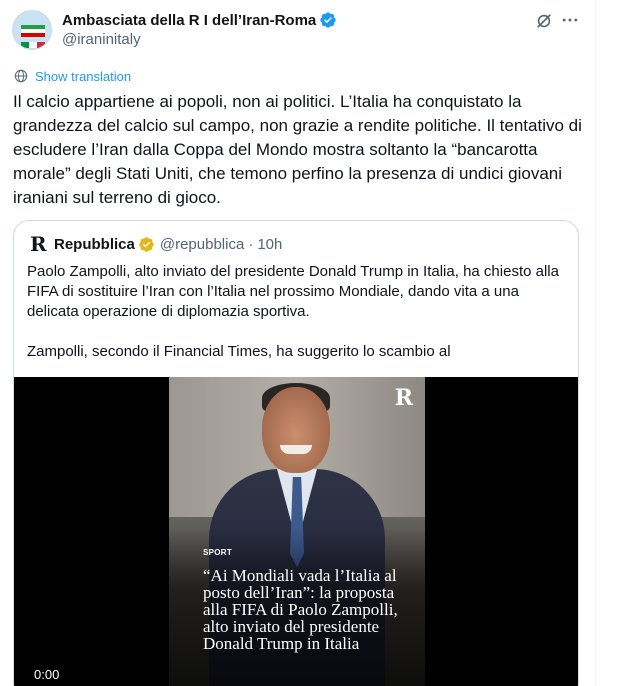  Describe the element at coordinates (189, 20) in the screenshot. I see `author-display-name: Ambasciata della R I dell’Iran-Roma` at that location.